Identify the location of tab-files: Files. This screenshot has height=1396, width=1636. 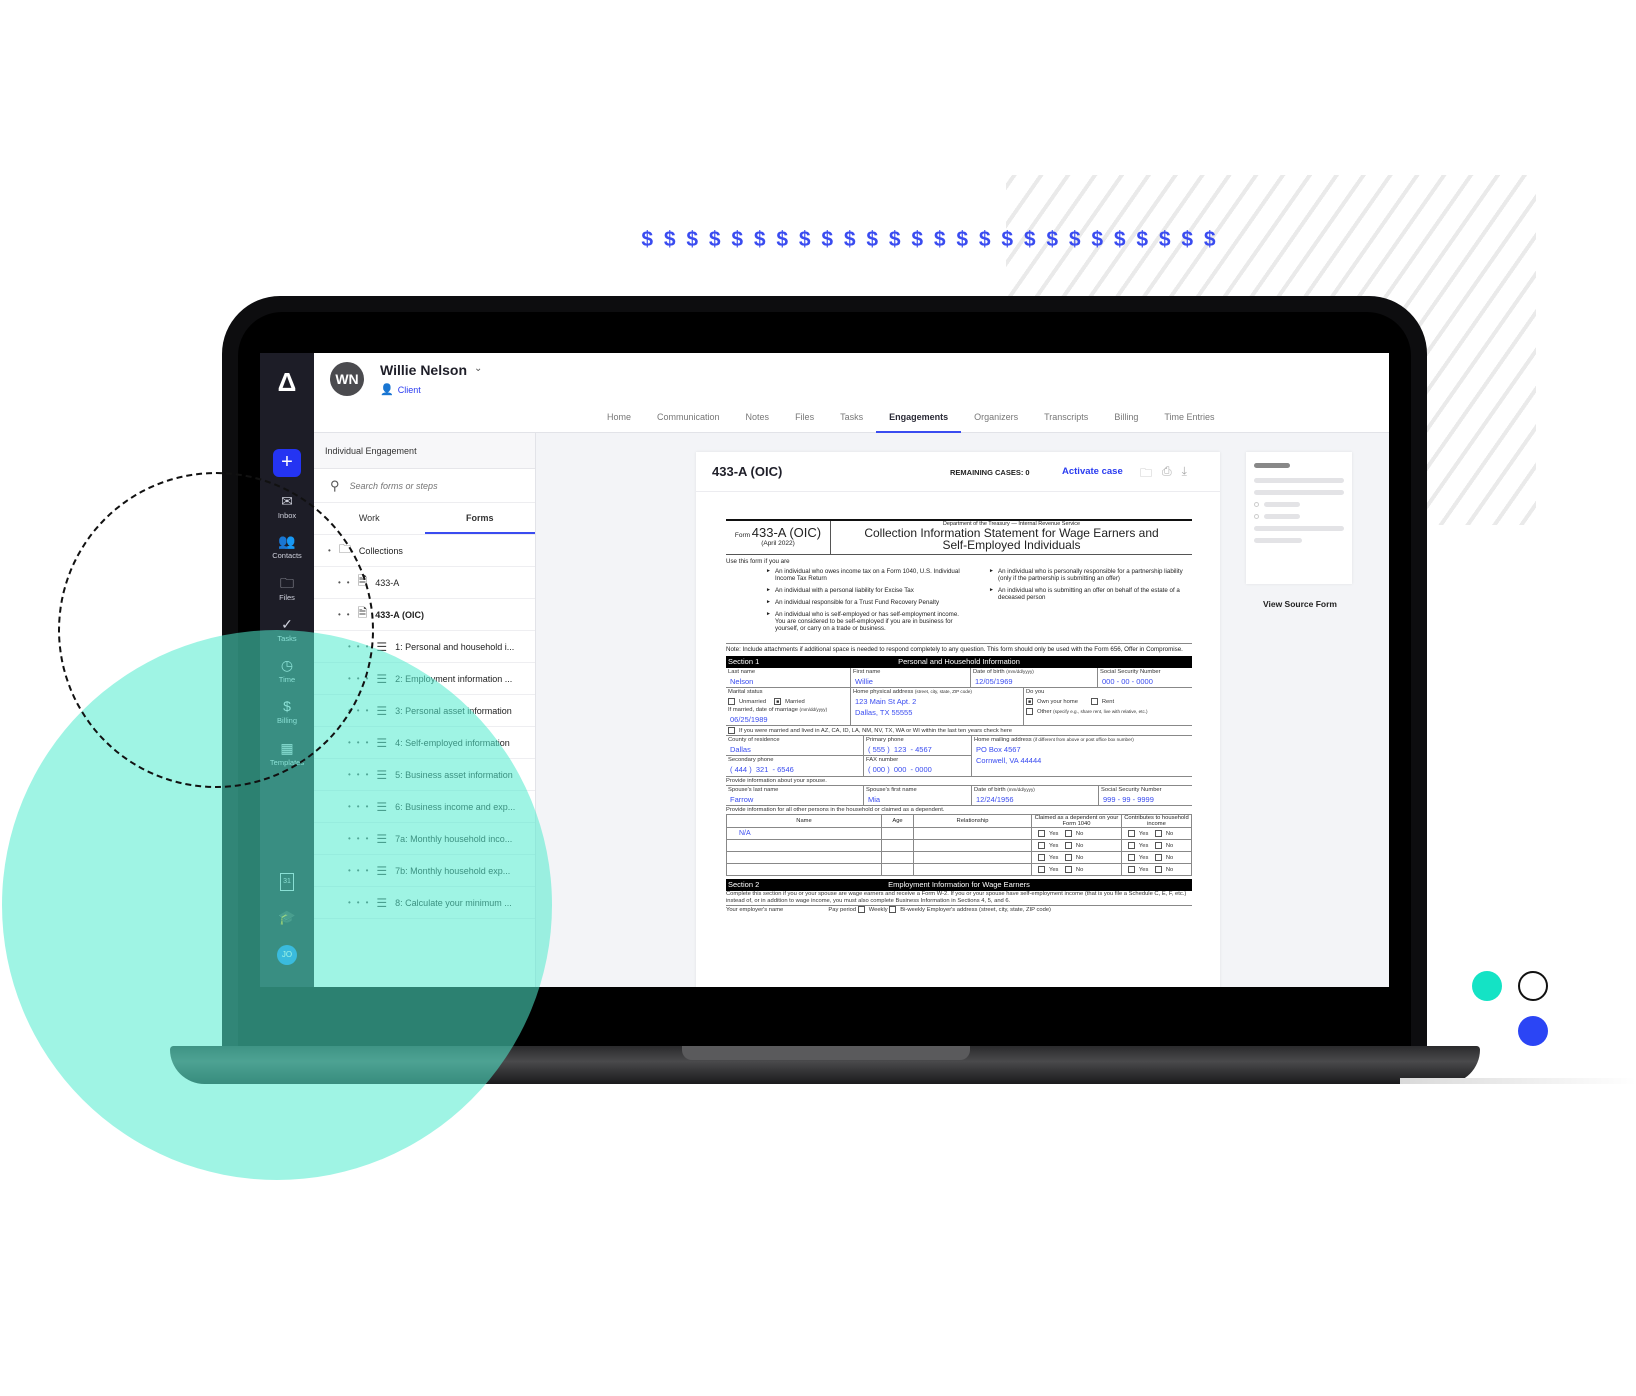
(804, 420).